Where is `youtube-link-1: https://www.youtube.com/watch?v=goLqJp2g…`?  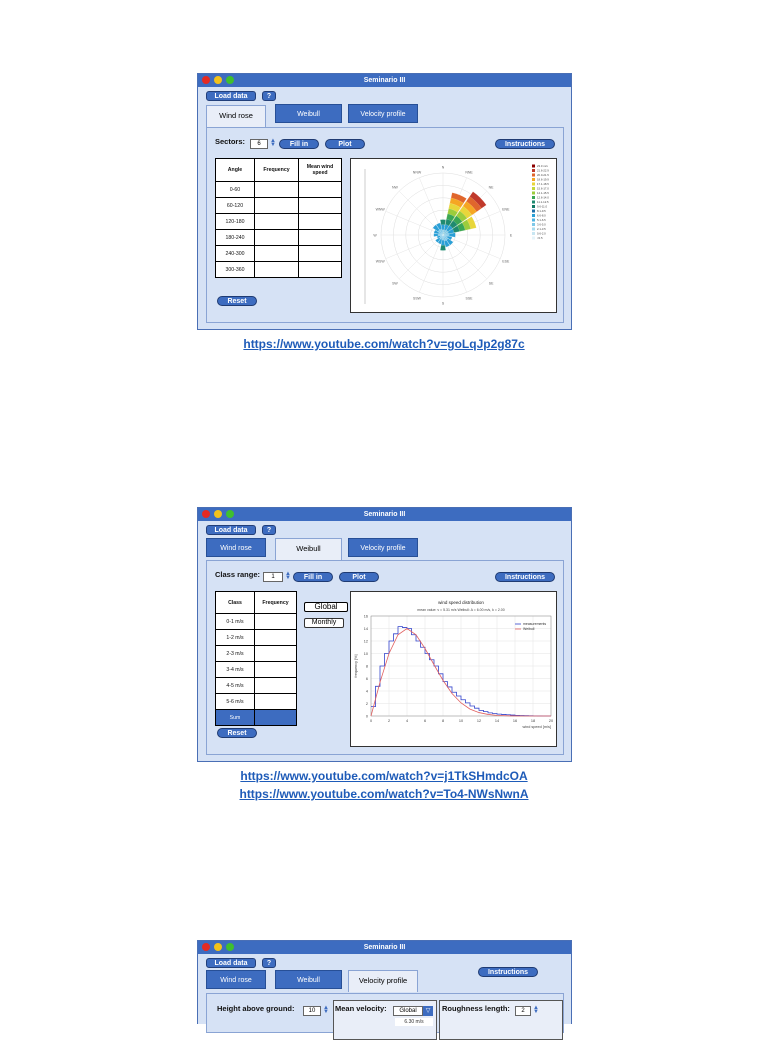 youtube-link-1: https://www.youtube.com/watch?v=goLqJp2g… is located at coordinates (384, 344).